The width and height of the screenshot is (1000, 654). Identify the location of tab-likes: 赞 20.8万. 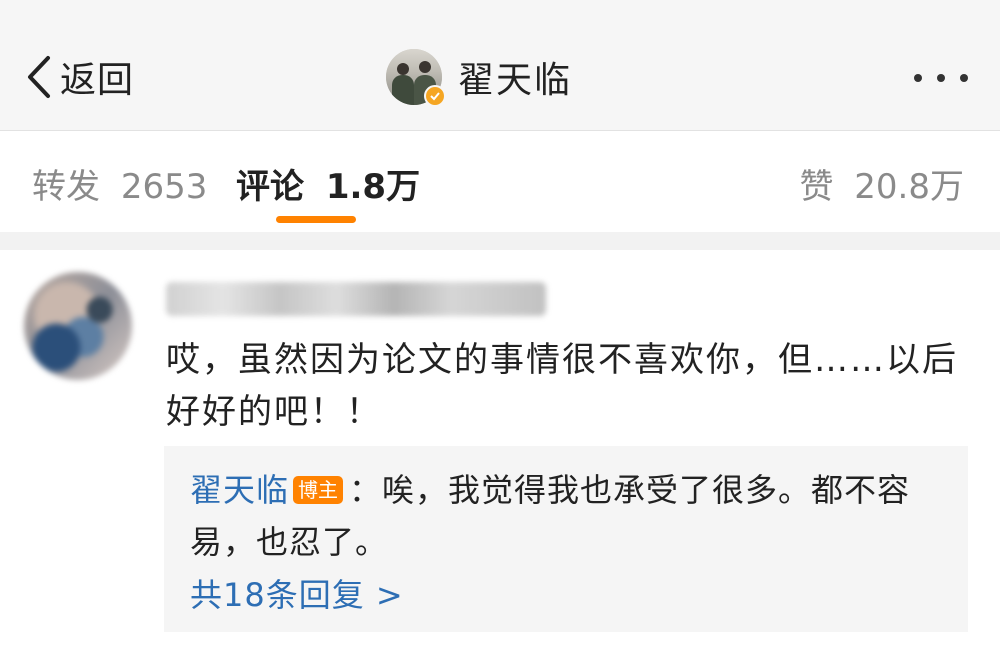
(881, 183).